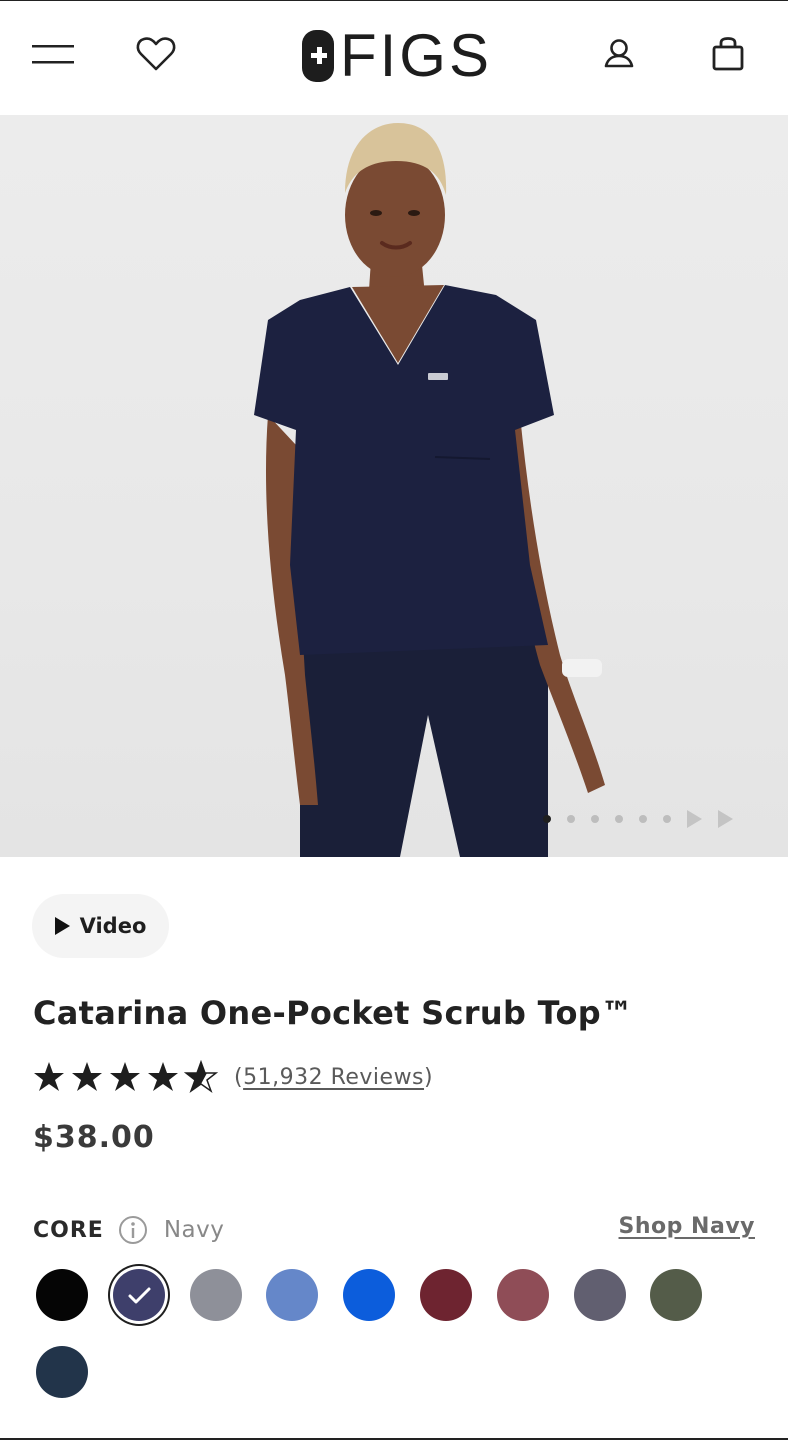  Describe the element at coordinates (369, 1295) in the screenshot. I see `color-swatch-royal-blue` at that location.